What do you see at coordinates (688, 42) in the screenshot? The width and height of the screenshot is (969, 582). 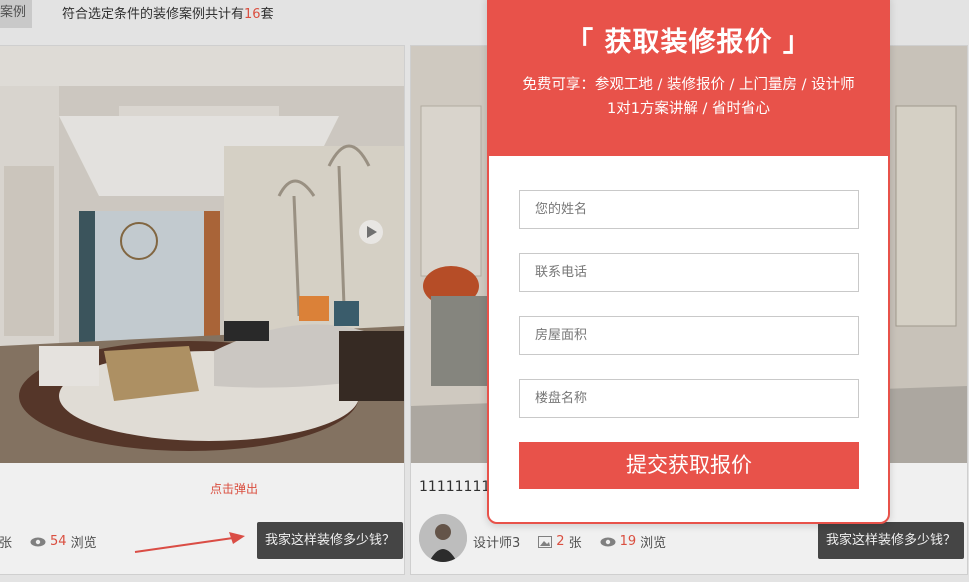 I see `modal-title: 「 获取装修报价 」` at bounding box center [688, 42].